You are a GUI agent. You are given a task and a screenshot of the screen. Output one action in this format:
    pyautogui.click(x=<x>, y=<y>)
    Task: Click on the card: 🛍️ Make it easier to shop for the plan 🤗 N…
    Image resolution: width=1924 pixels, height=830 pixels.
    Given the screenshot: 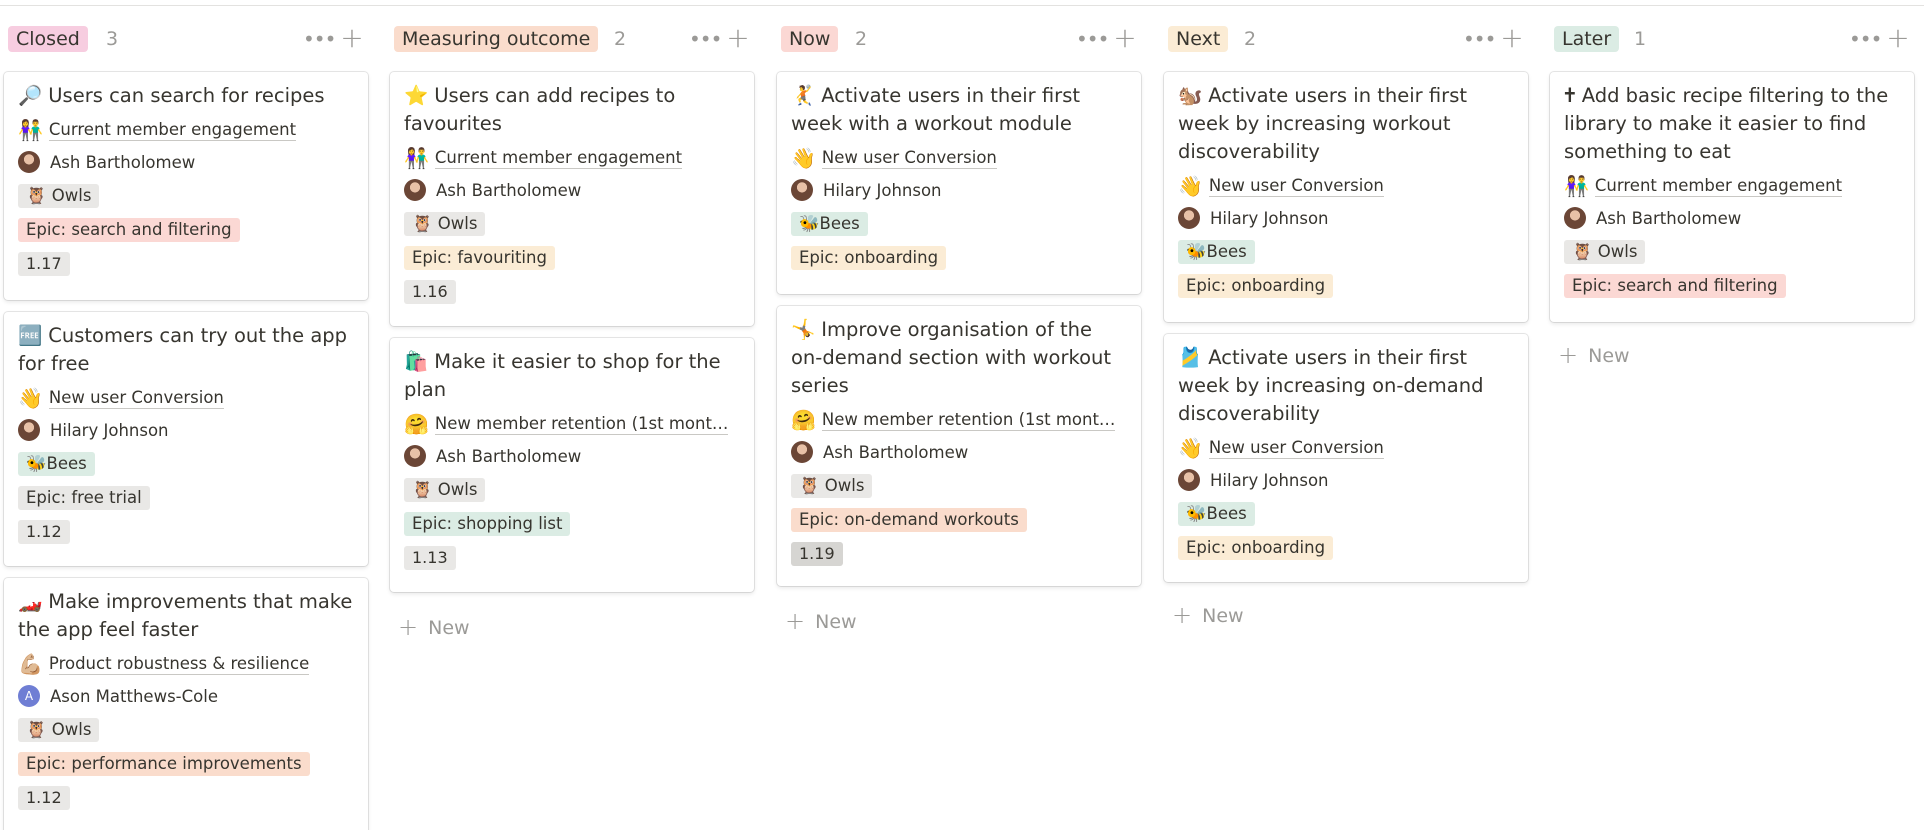 What is the action you would take?
    pyautogui.click(x=572, y=465)
    